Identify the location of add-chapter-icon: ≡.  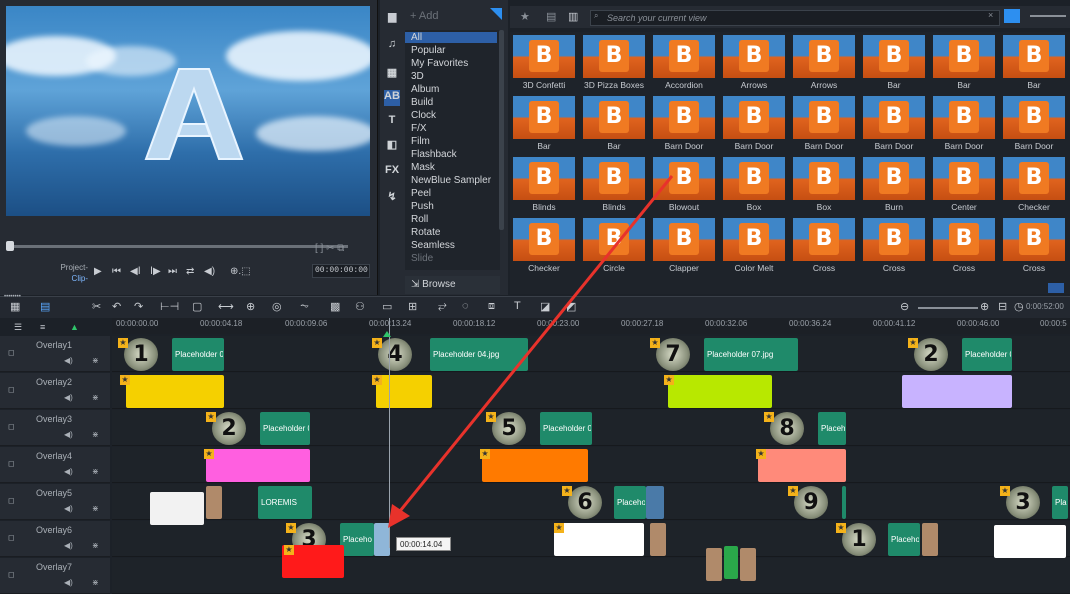
(42, 327).